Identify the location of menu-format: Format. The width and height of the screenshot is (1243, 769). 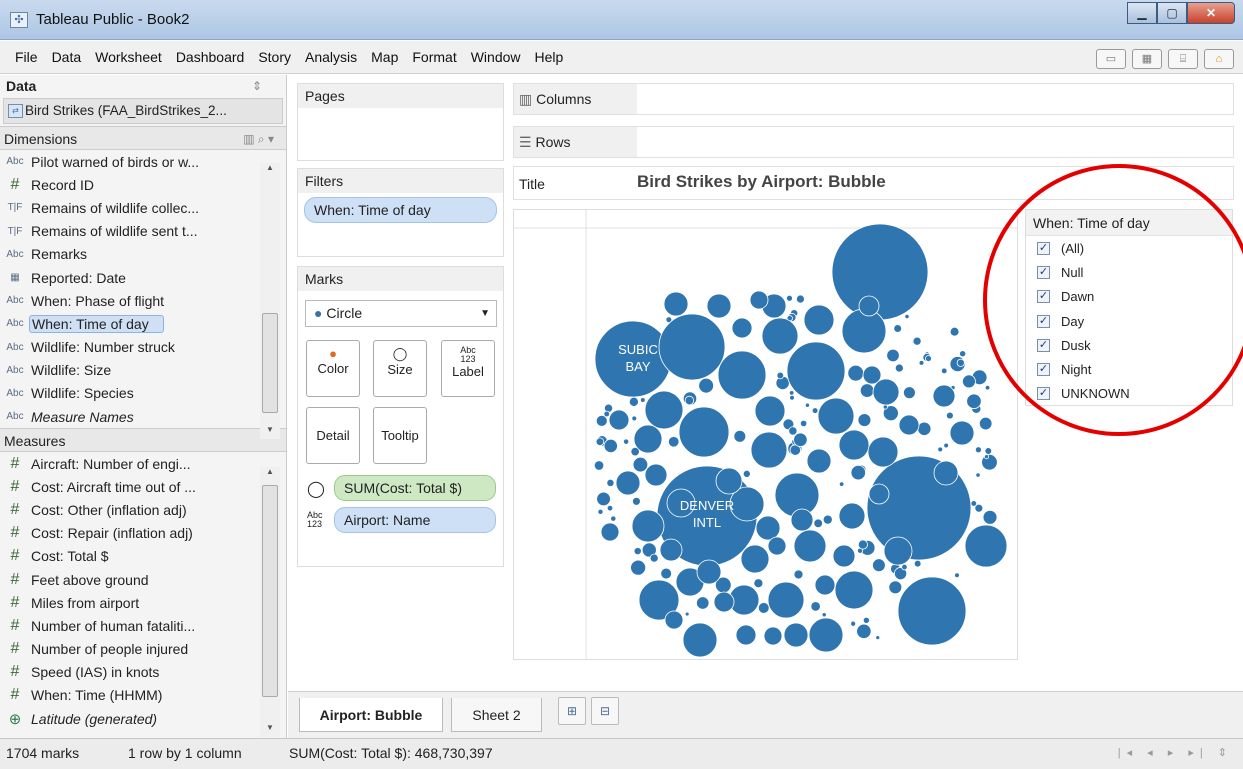
(434, 57).